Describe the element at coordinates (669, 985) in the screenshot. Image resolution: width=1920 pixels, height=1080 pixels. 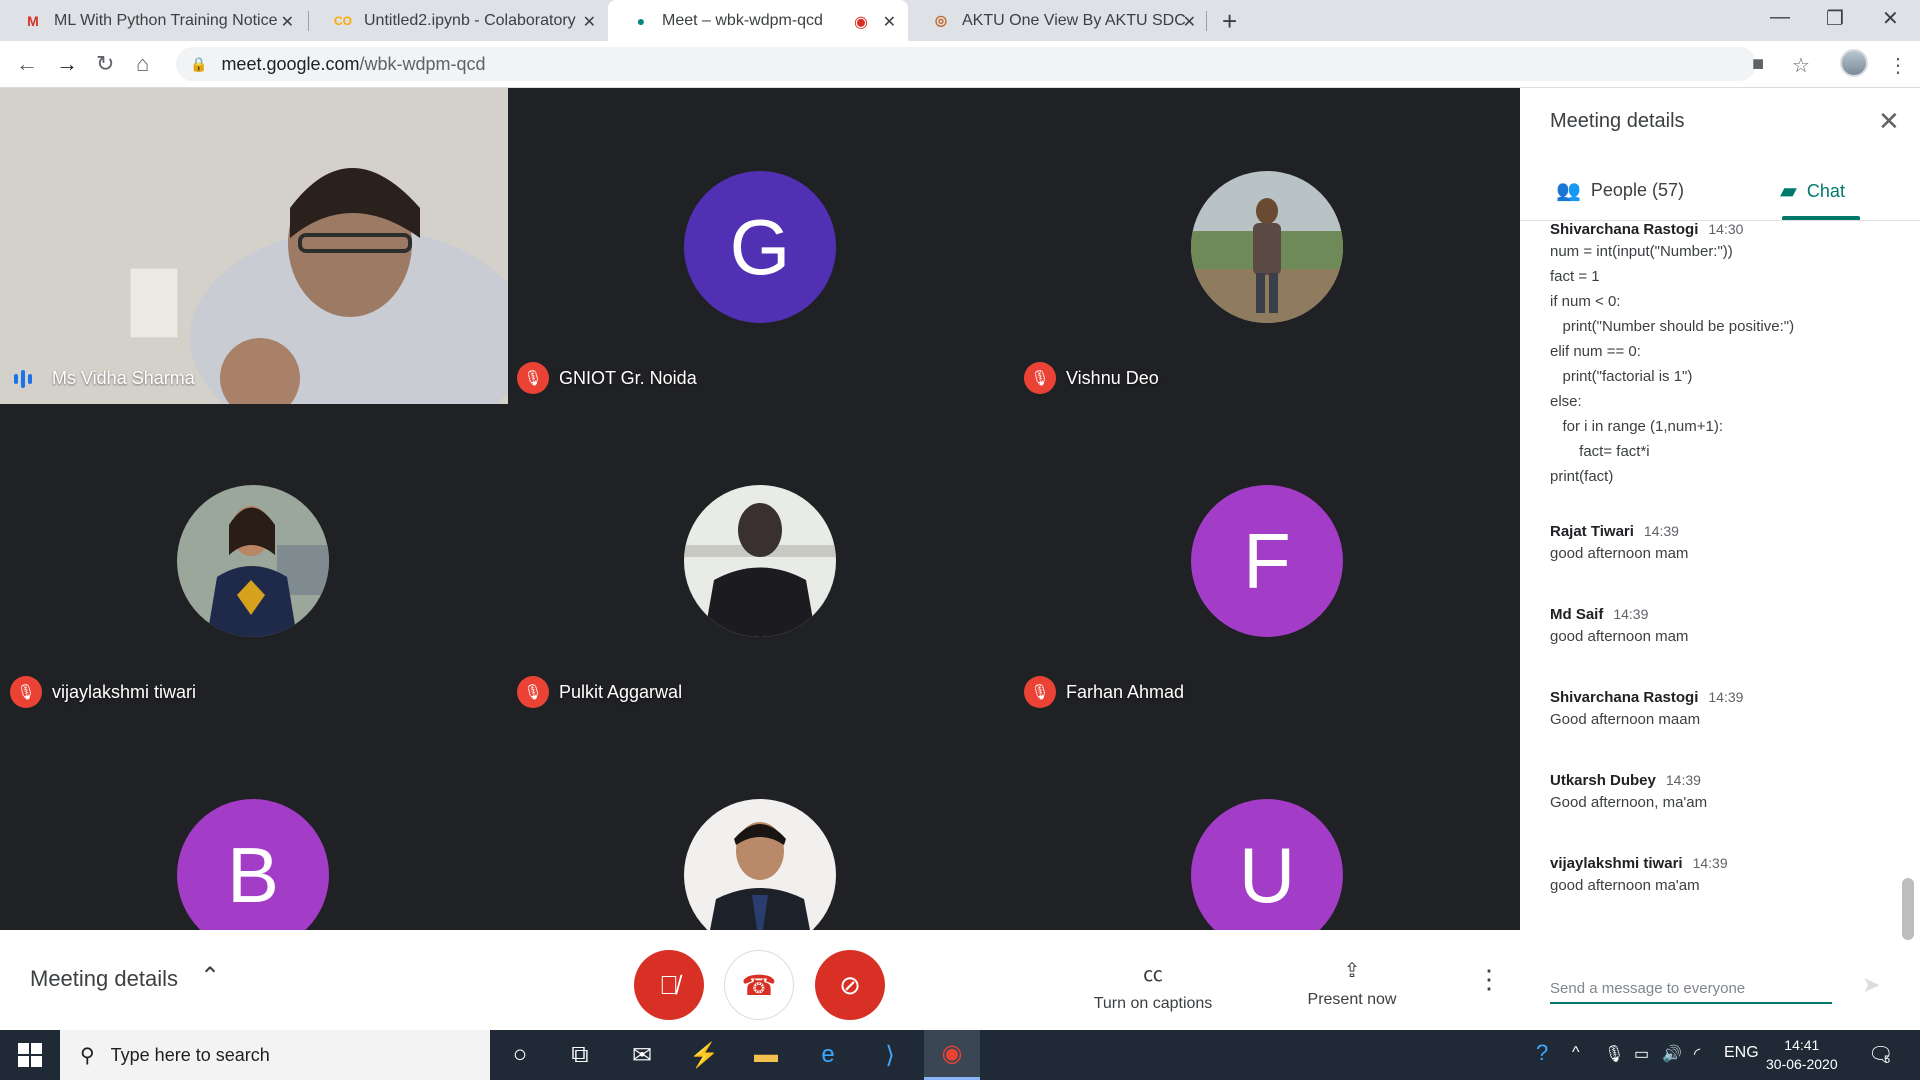
I see `mic-toggle-button: 🎙̸` at that location.